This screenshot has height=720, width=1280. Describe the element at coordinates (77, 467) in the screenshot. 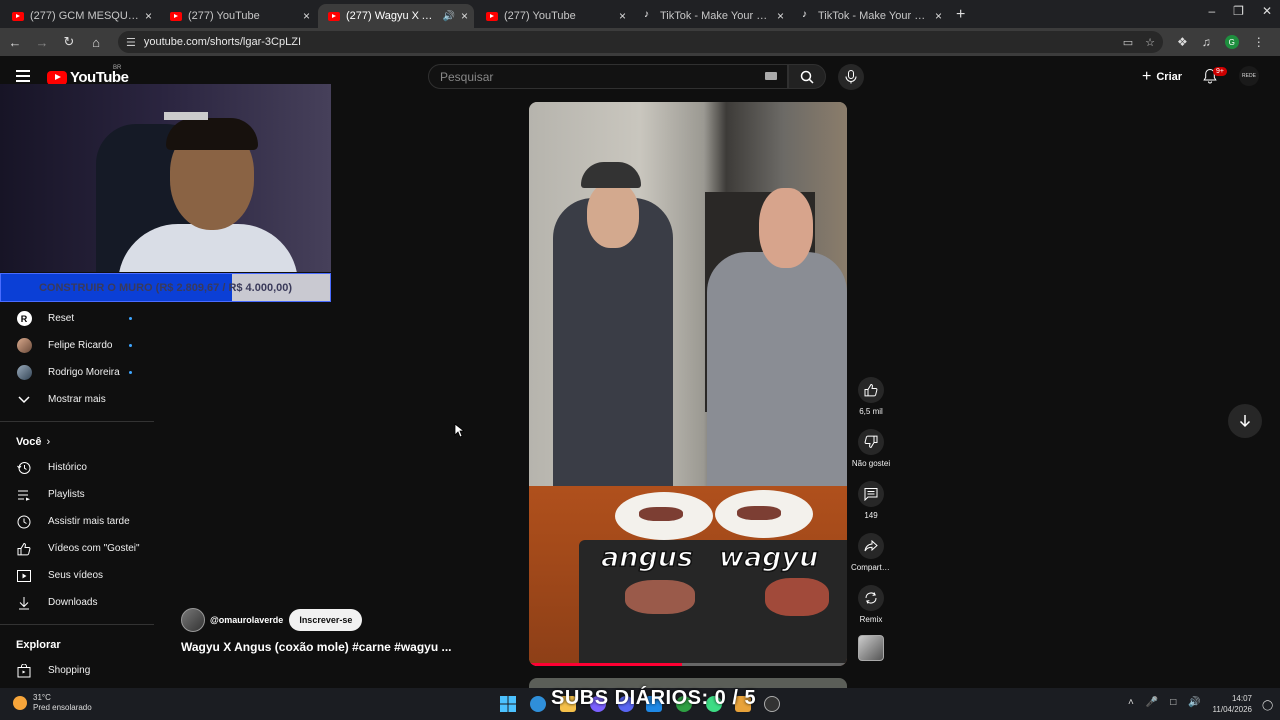

I see `sidebar-item-history: Histórico` at that location.